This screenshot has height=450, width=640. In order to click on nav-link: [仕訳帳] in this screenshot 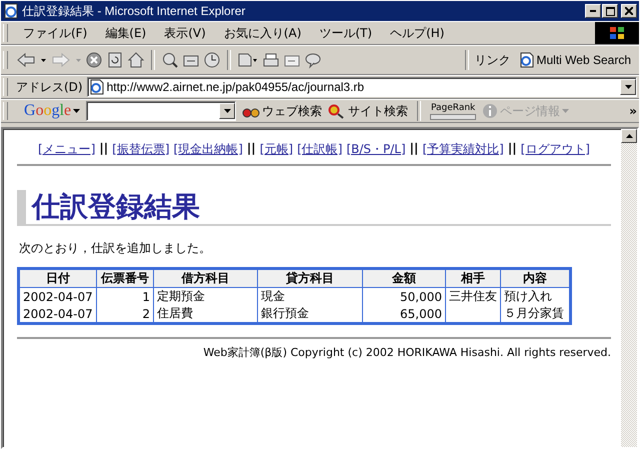, I will do `click(319, 149)`.